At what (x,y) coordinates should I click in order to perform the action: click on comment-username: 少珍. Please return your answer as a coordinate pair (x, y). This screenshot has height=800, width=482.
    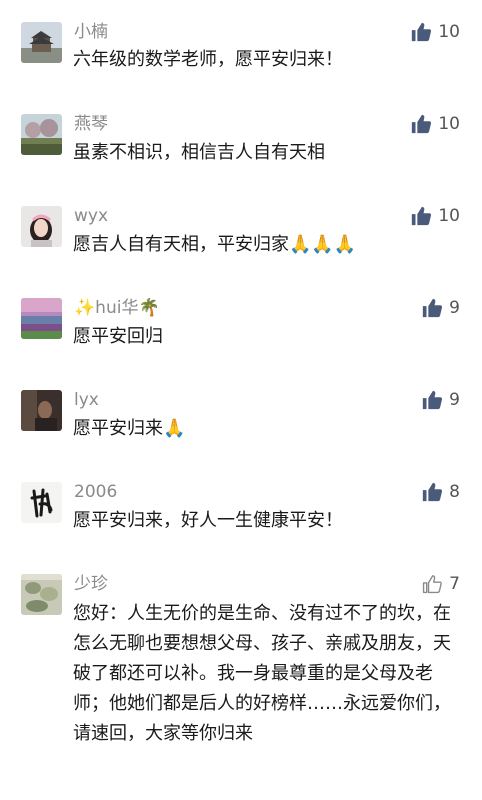
    Looking at the image, I should click on (91, 584).